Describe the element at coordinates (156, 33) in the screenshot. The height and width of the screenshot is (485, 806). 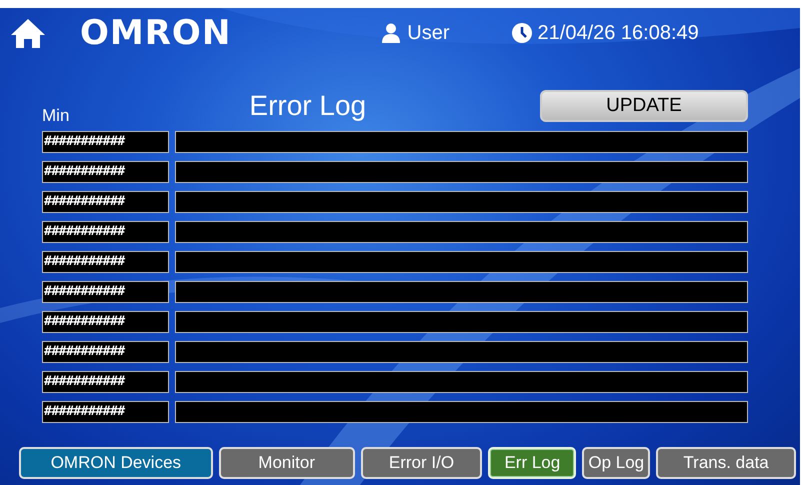
I see `logo: OMRON` at that location.